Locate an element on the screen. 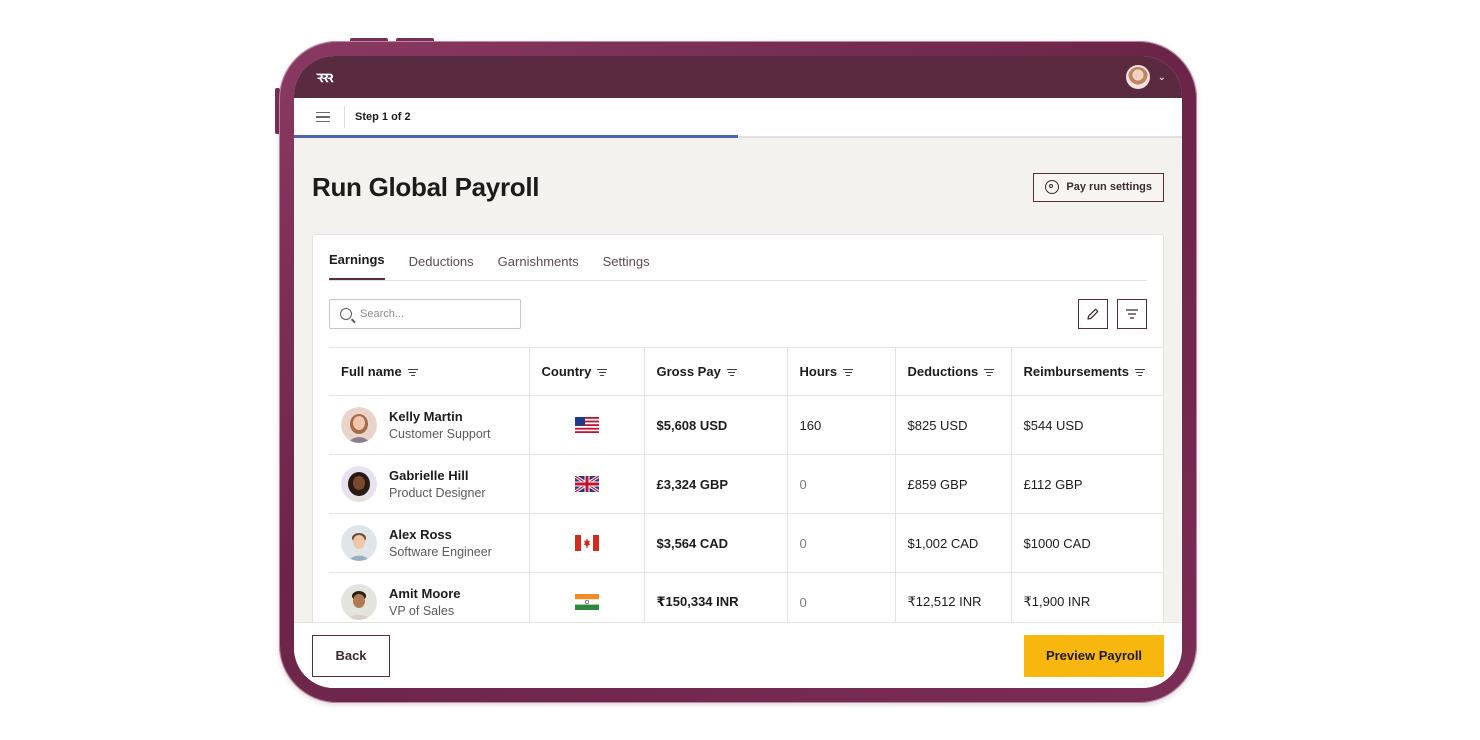 This screenshot has width=1480, height=740. employee-name: Amit Moore is located at coordinates (425, 593).